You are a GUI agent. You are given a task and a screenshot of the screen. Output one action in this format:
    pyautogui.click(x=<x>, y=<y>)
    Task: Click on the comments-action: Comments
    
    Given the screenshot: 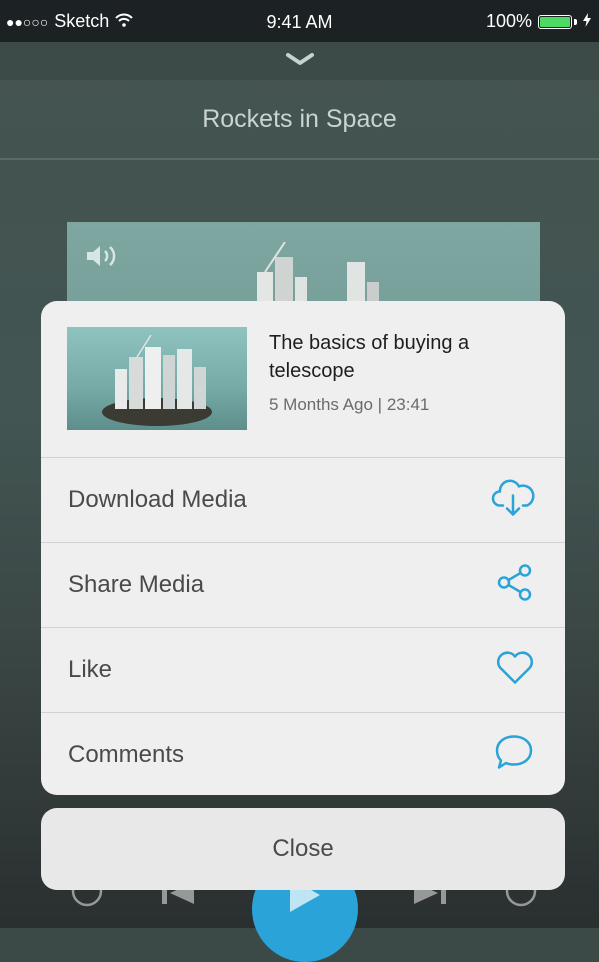 What is the action you would take?
    pyautogui.click(x=303, y=754)
    